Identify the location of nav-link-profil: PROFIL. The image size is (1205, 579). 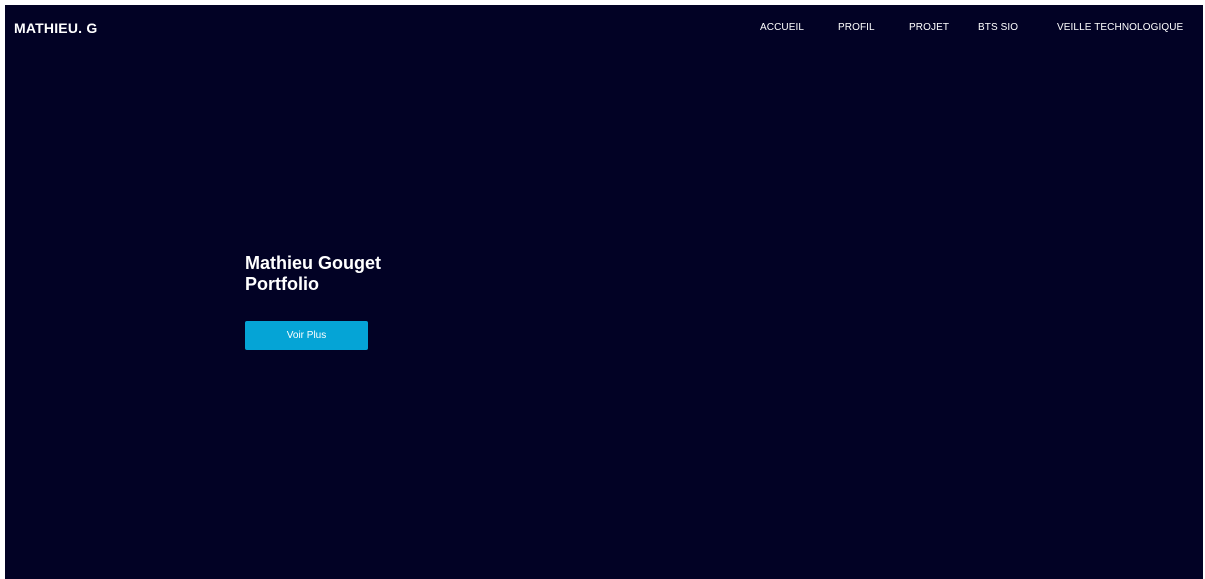
(856, 27).